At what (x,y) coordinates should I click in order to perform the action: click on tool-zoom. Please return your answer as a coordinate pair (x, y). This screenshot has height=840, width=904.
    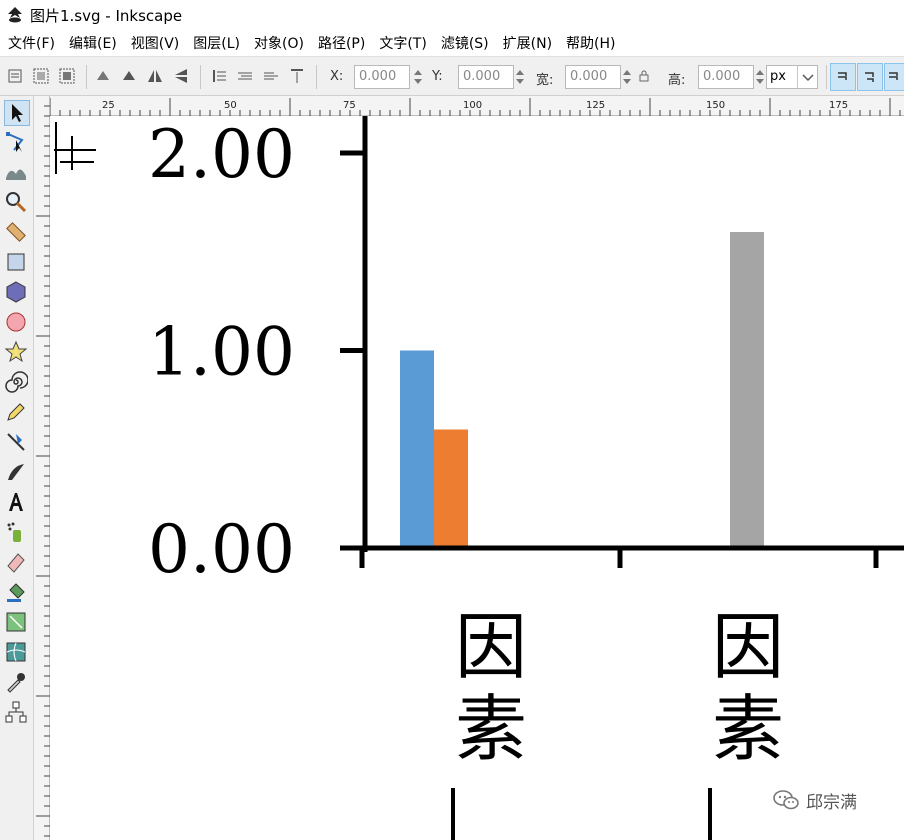
    Looking at the image, I should click on (17, 203).